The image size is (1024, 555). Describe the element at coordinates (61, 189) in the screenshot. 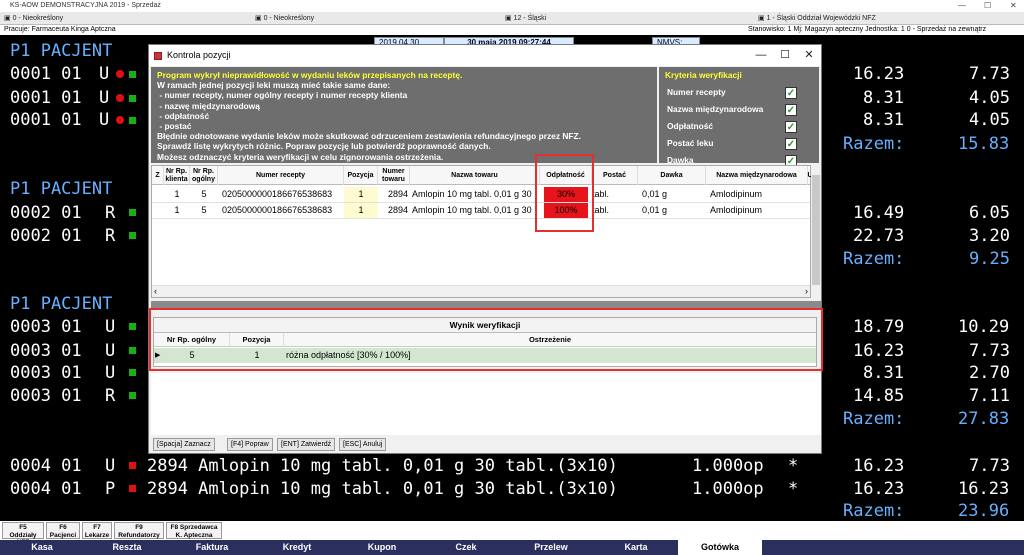

I see `group2-header: P1 PACJENT` at that location.